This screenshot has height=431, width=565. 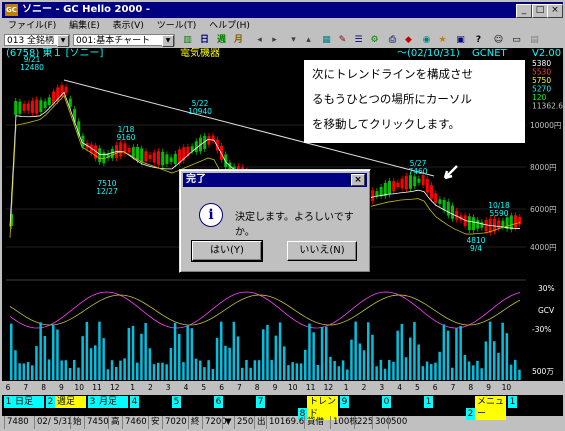 What do you see at coordinates (358, 180) in the screenshot?
I see `dialog-close-button: ×` at bounding box center [358, 180].